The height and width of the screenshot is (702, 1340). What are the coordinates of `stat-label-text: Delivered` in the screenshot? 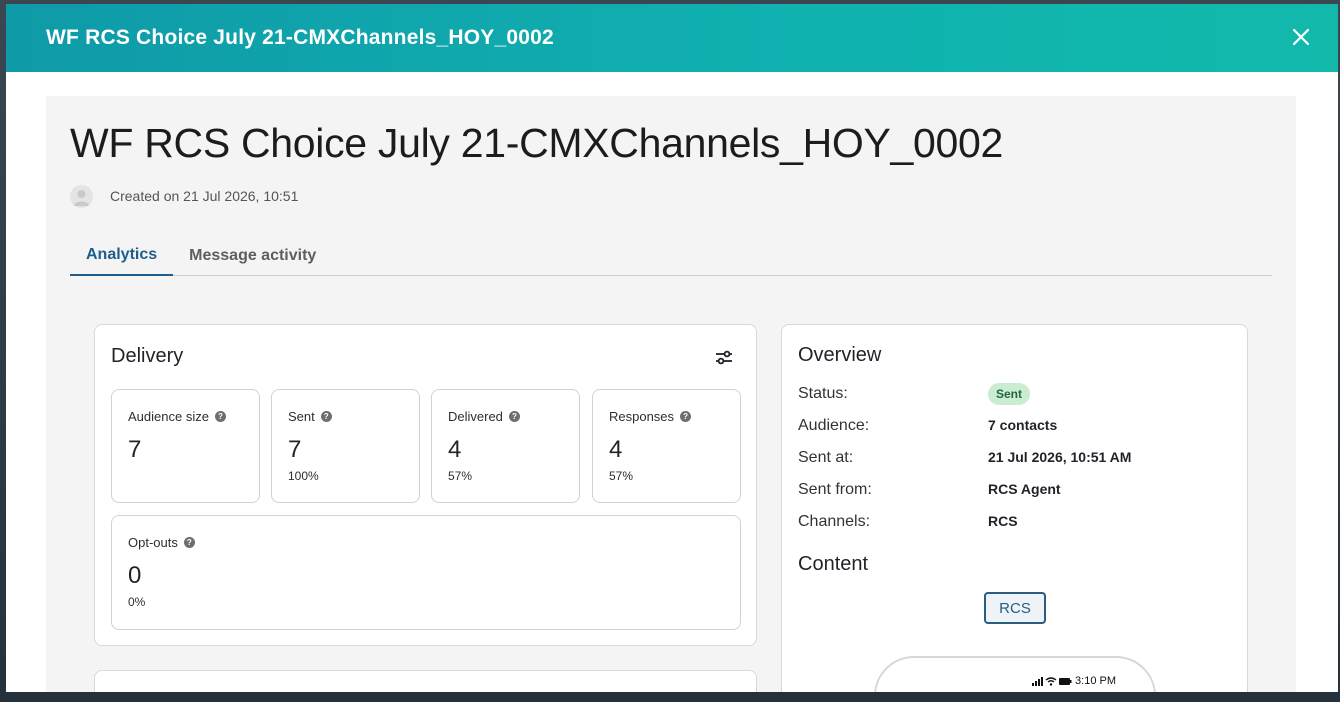 It's located at (475, 416).